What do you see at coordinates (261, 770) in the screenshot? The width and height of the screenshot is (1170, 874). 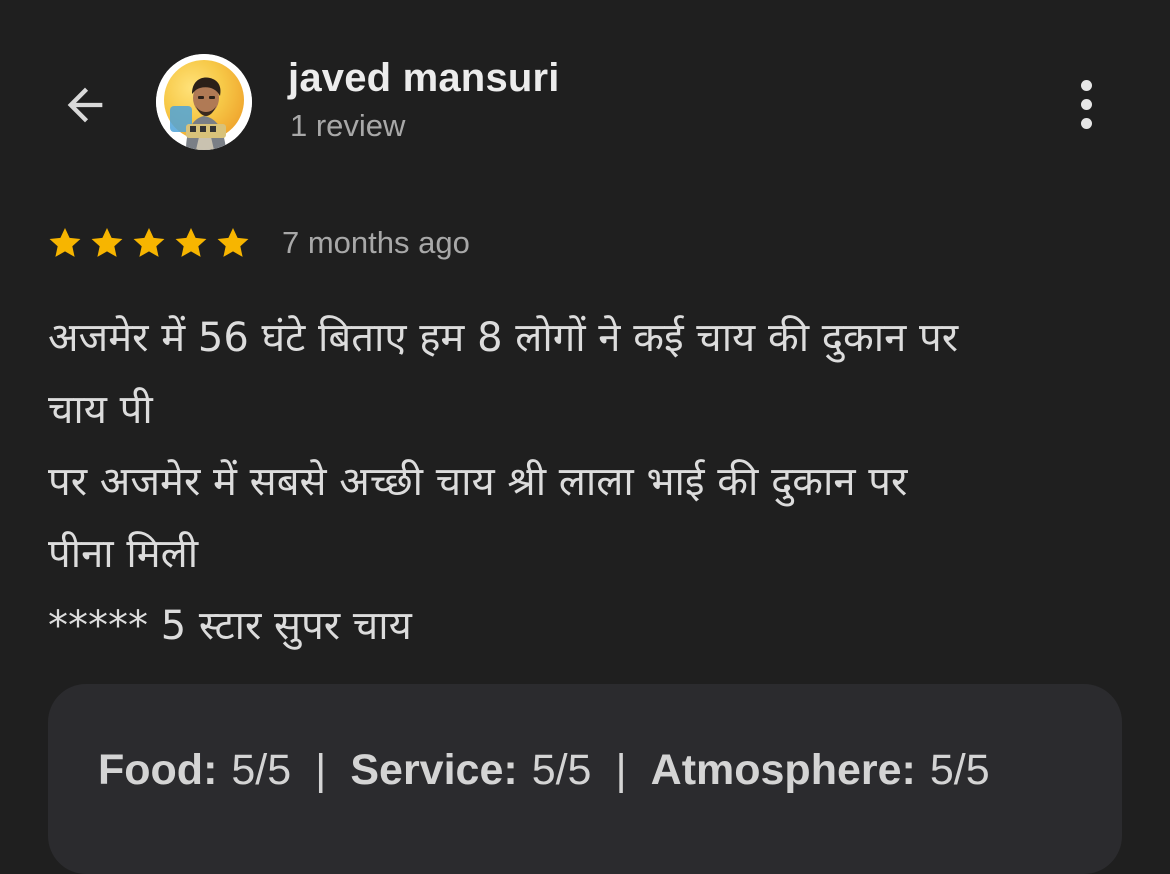 I see `food-value: 5/5` at bounding box center [261, 770].